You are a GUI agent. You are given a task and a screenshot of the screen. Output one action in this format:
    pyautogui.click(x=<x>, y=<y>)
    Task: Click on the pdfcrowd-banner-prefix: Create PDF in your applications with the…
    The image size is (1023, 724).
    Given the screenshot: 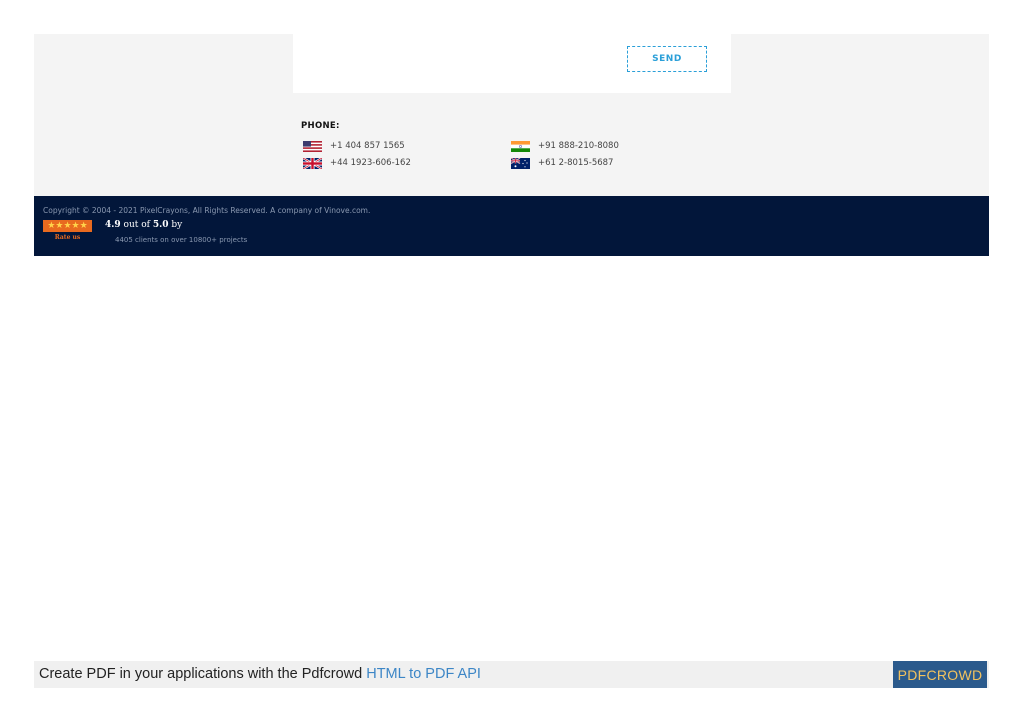 What is the action you would take?
    pyautogui.click(x=203, y=674)
    